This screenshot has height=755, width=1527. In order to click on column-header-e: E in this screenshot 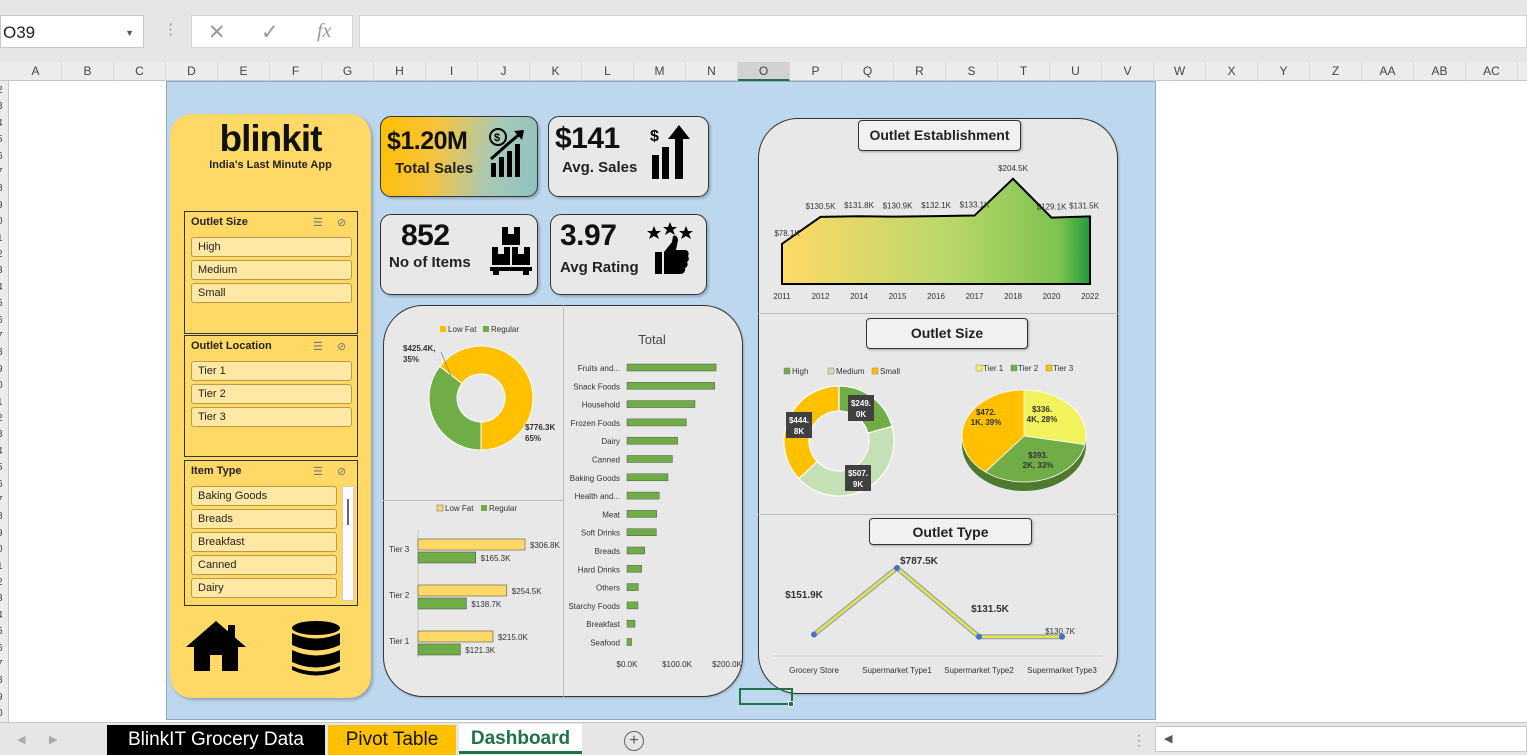, I will do `click(244, 71)`.